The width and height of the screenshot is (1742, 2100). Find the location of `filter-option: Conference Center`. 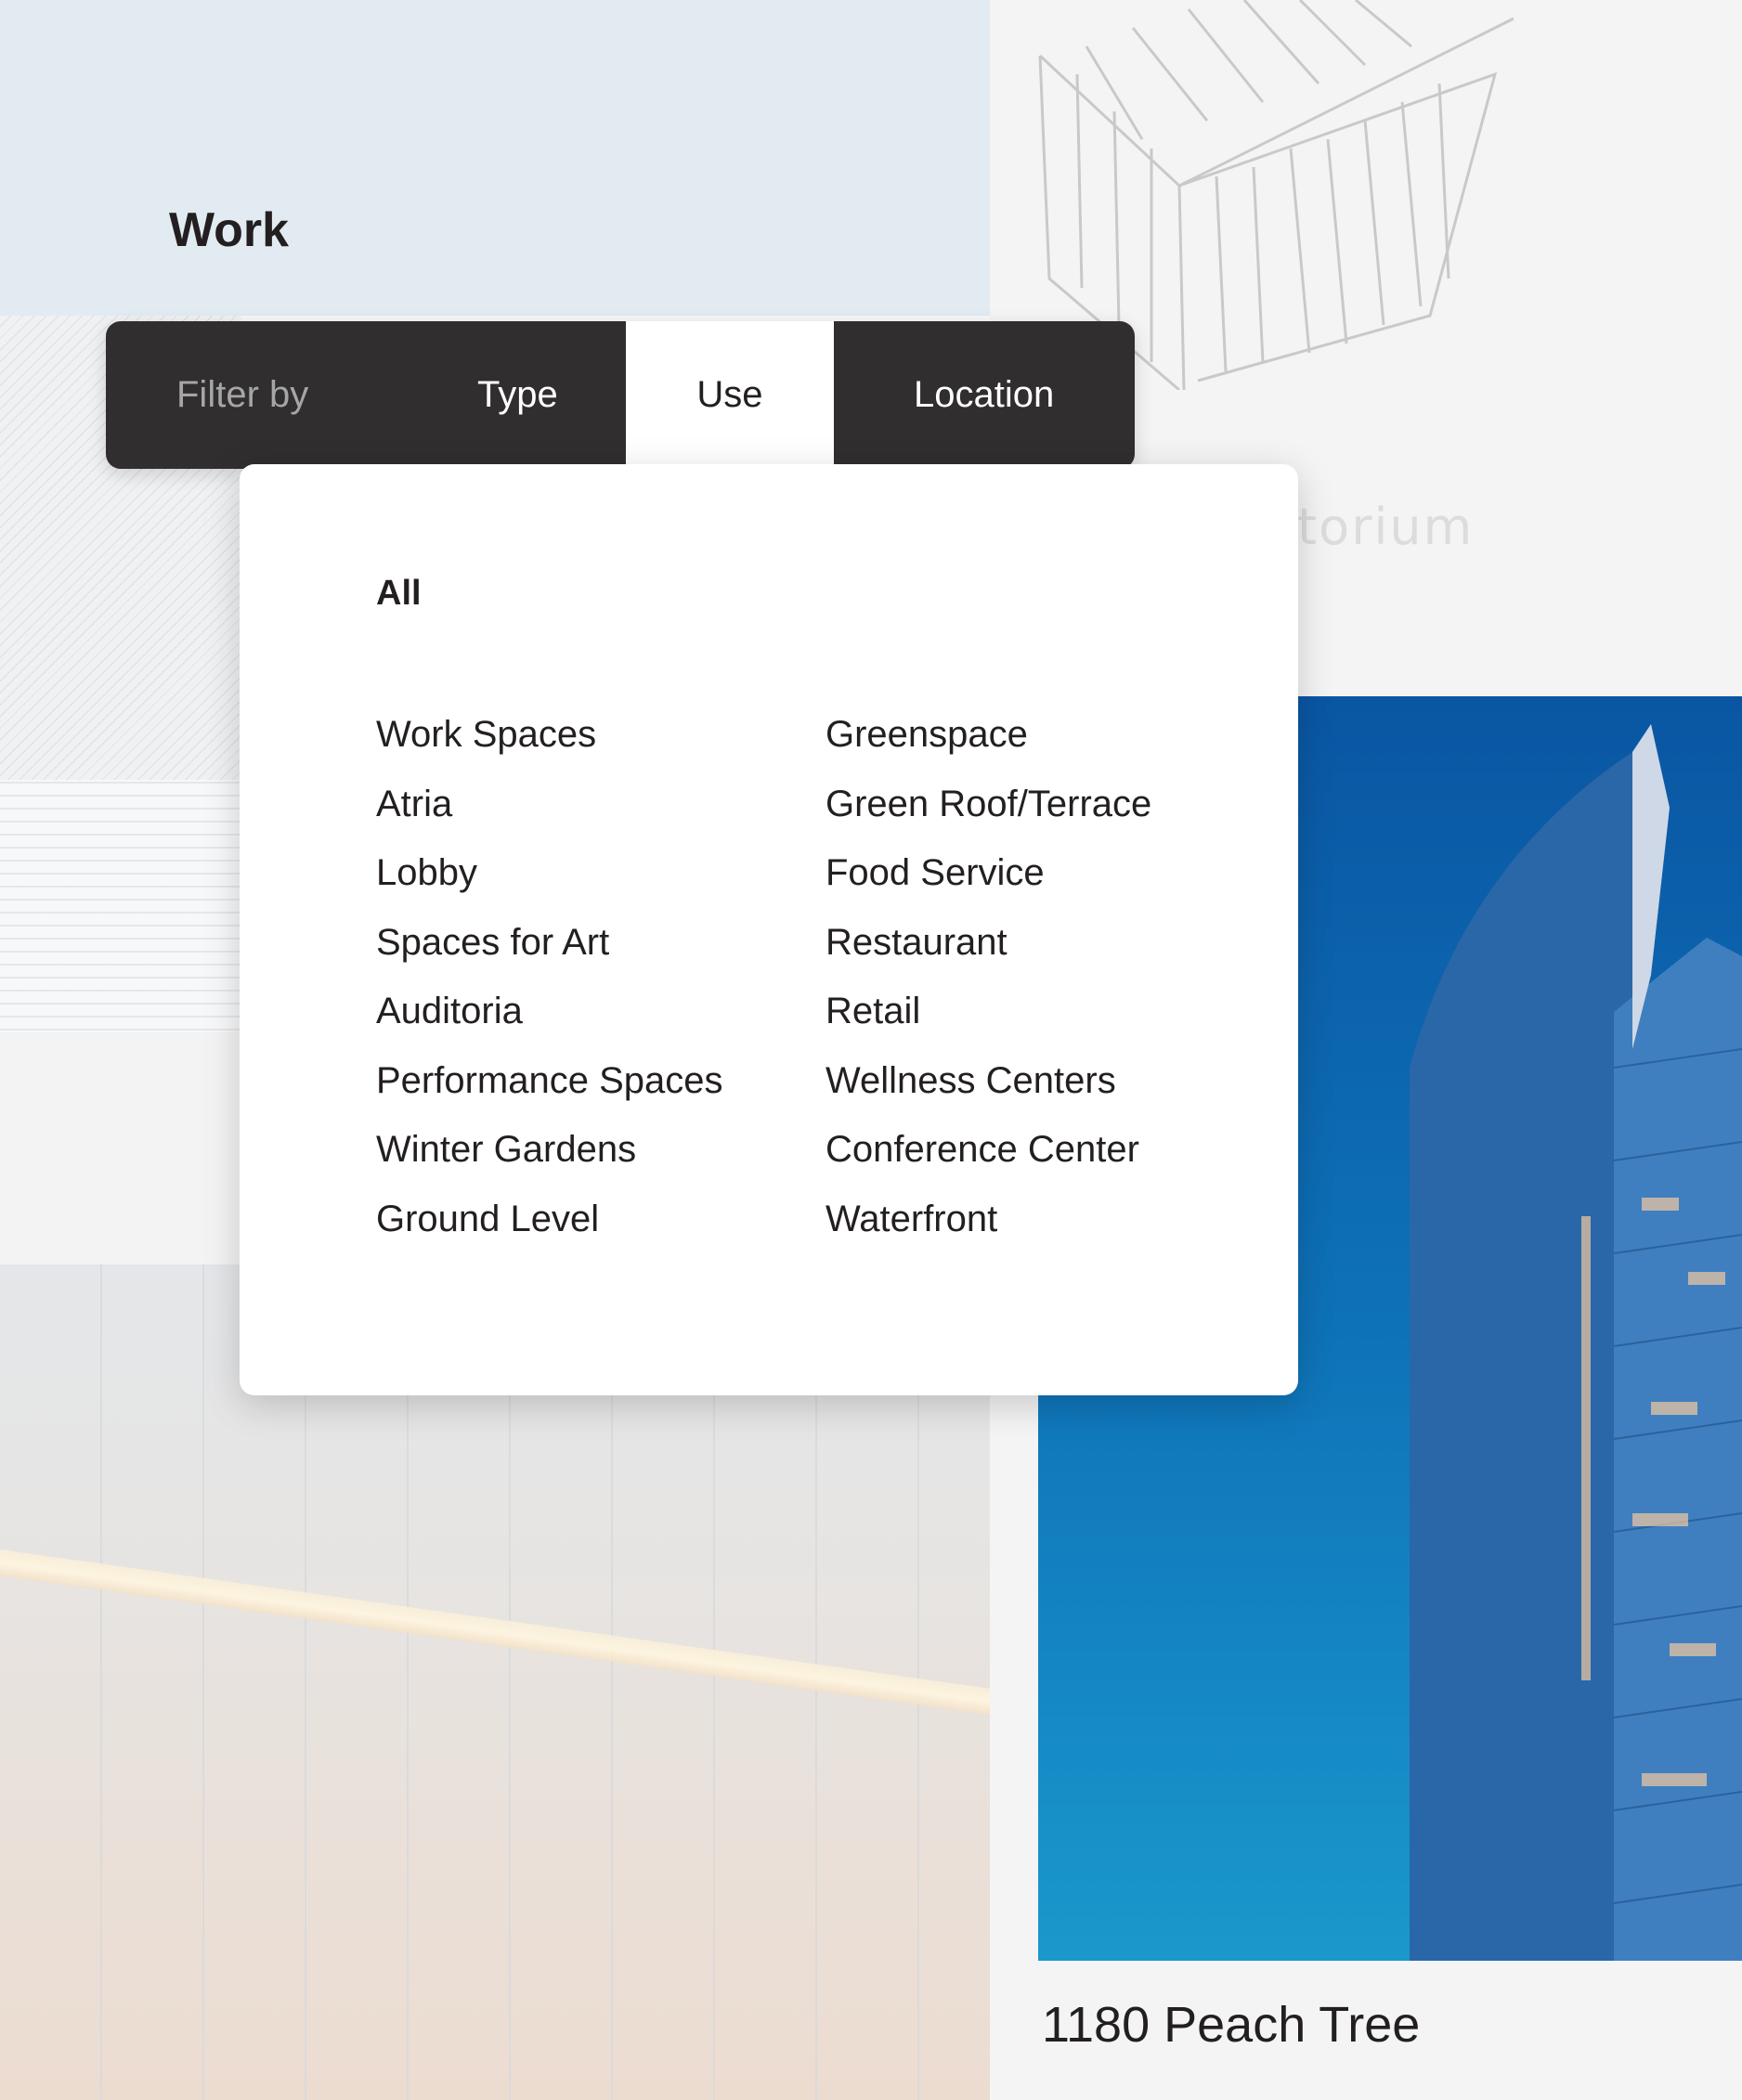

filter-option: Conference Center is located at coordinates (988, 1158).